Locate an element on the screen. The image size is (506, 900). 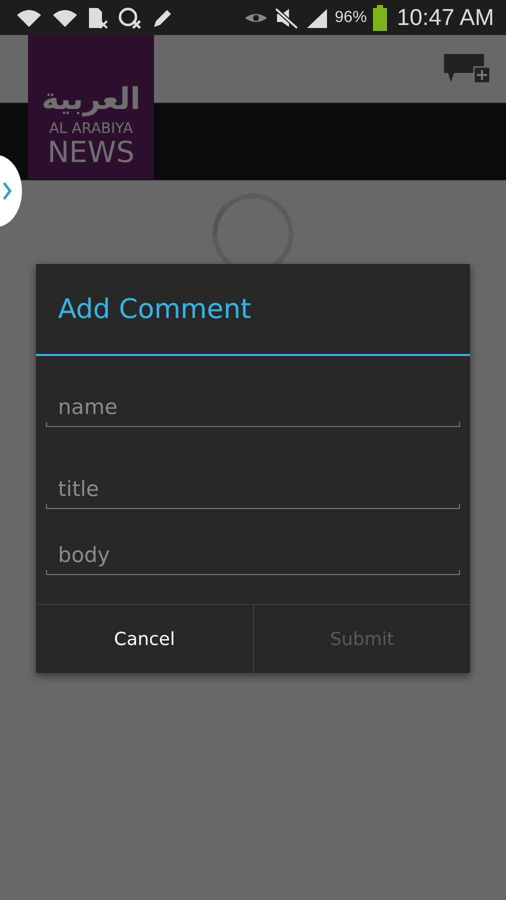
clock: 10:47 AM is located at coordinates (445, 17).